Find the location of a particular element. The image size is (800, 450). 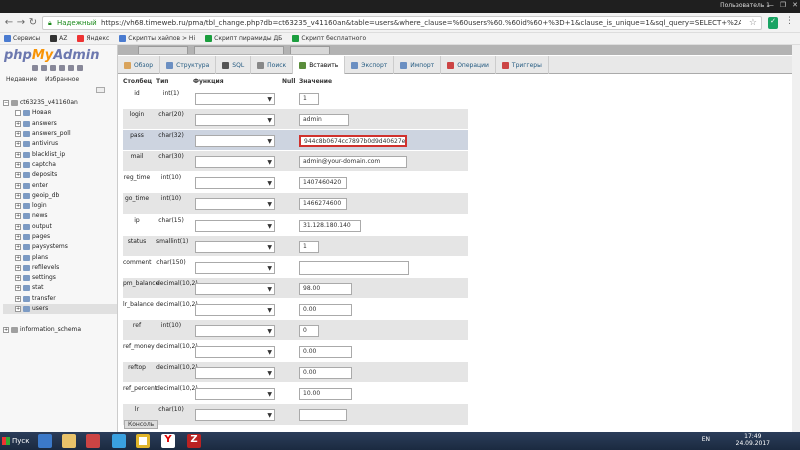

bookmark-item: Скрипт пирамиды ДБ is located at coordinates (243, 38).